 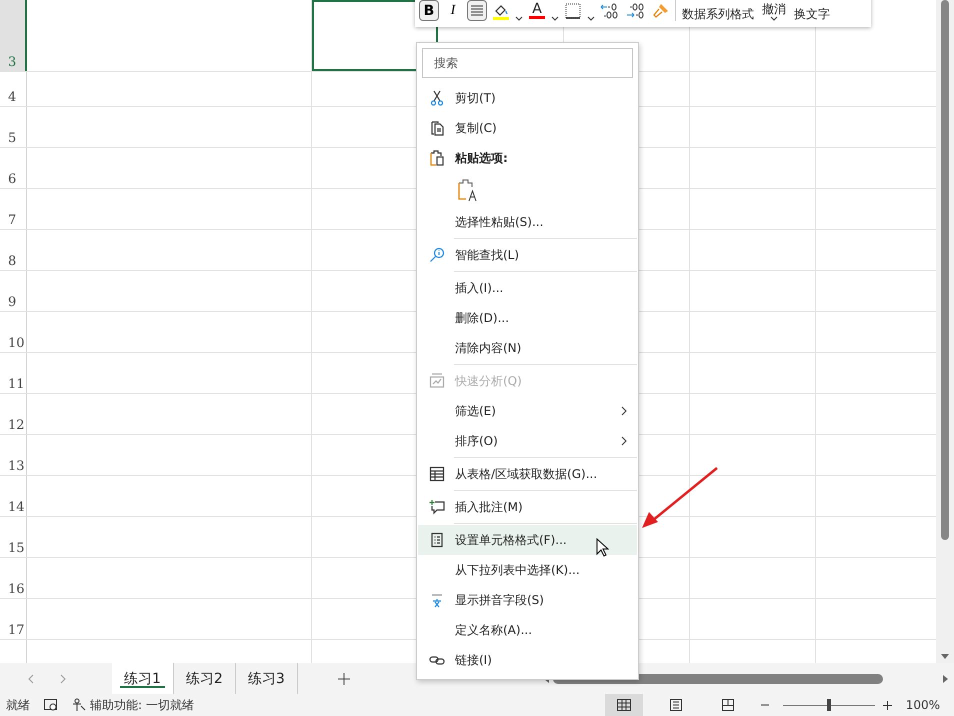 What do you see at coordinates (453, 10) in the screenshot?
I see `italic-button: I` at bounding box center [453, 10].